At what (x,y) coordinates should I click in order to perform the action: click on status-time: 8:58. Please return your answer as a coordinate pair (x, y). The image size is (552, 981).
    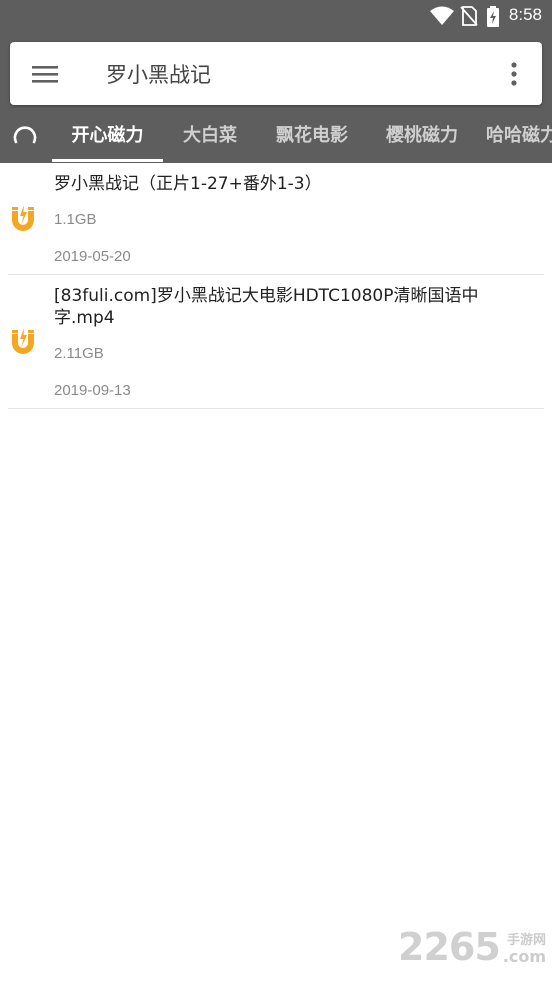
    Looking at the image, I should click on (525, 14).